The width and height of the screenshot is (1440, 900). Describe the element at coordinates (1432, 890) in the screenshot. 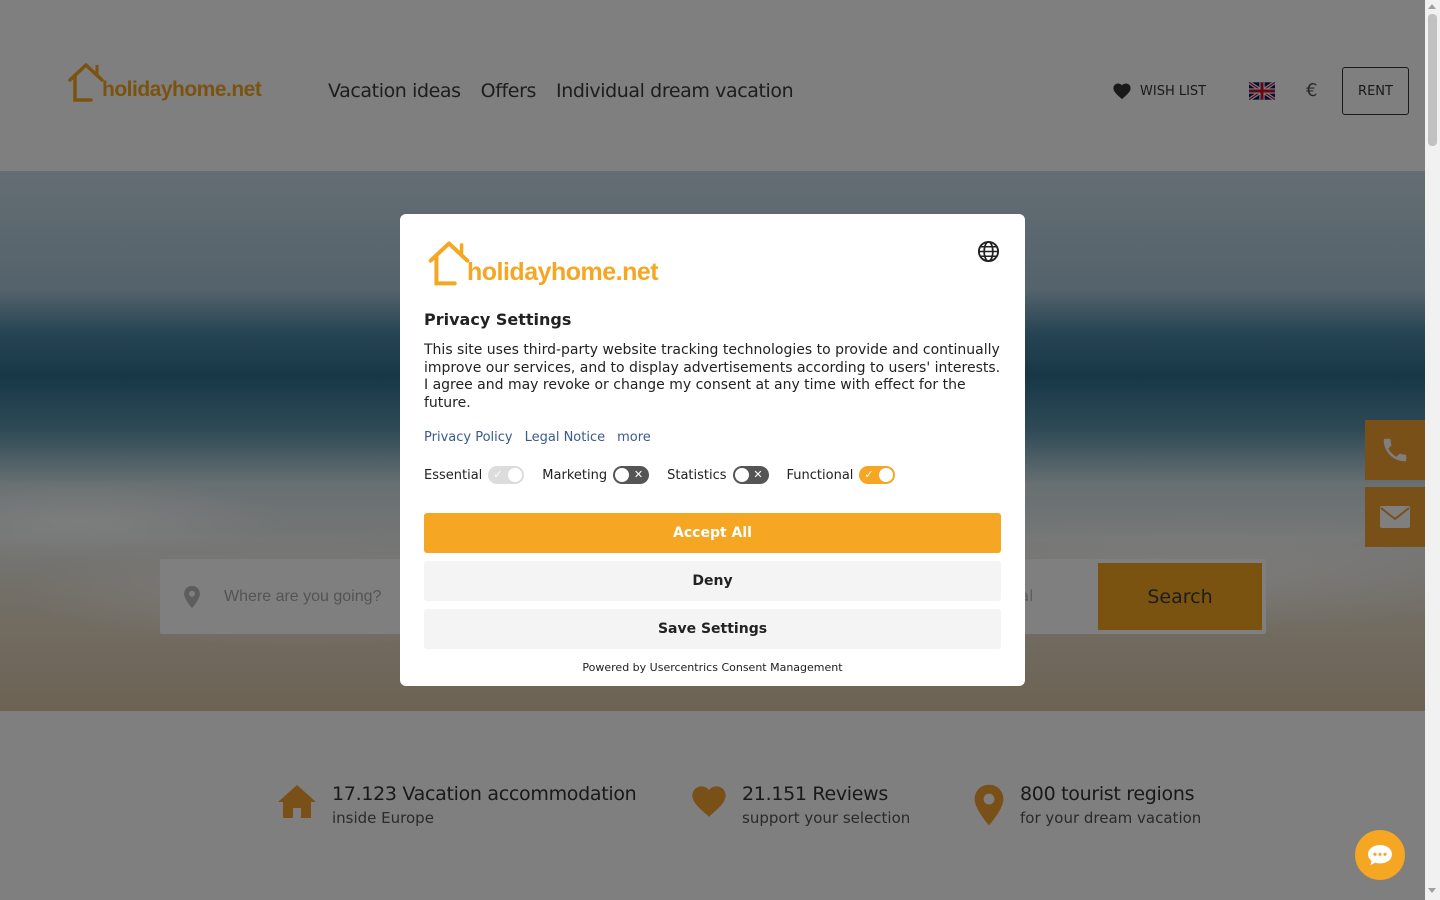

I see `scroll-down-arrow` at that location.